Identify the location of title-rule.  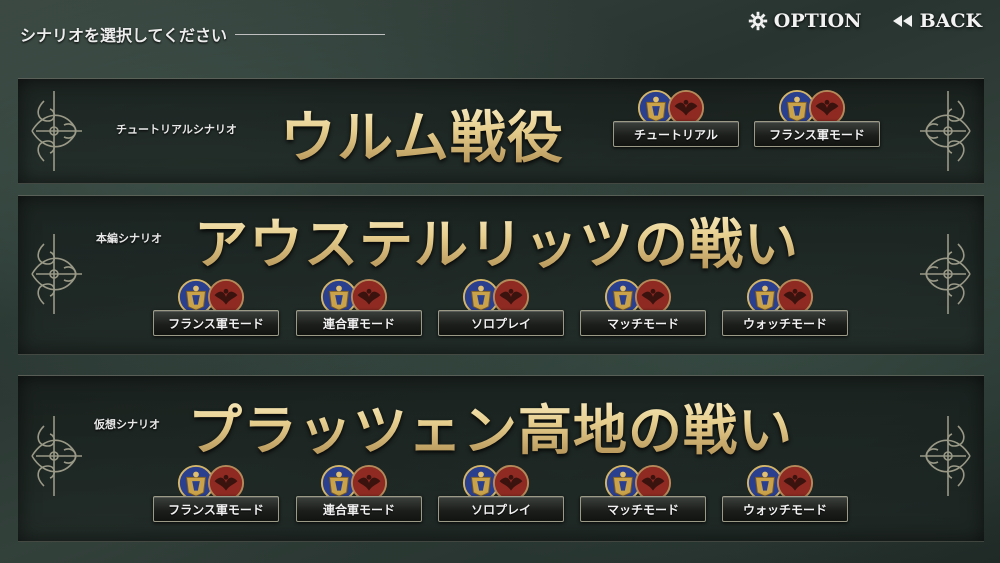
(310, 34).